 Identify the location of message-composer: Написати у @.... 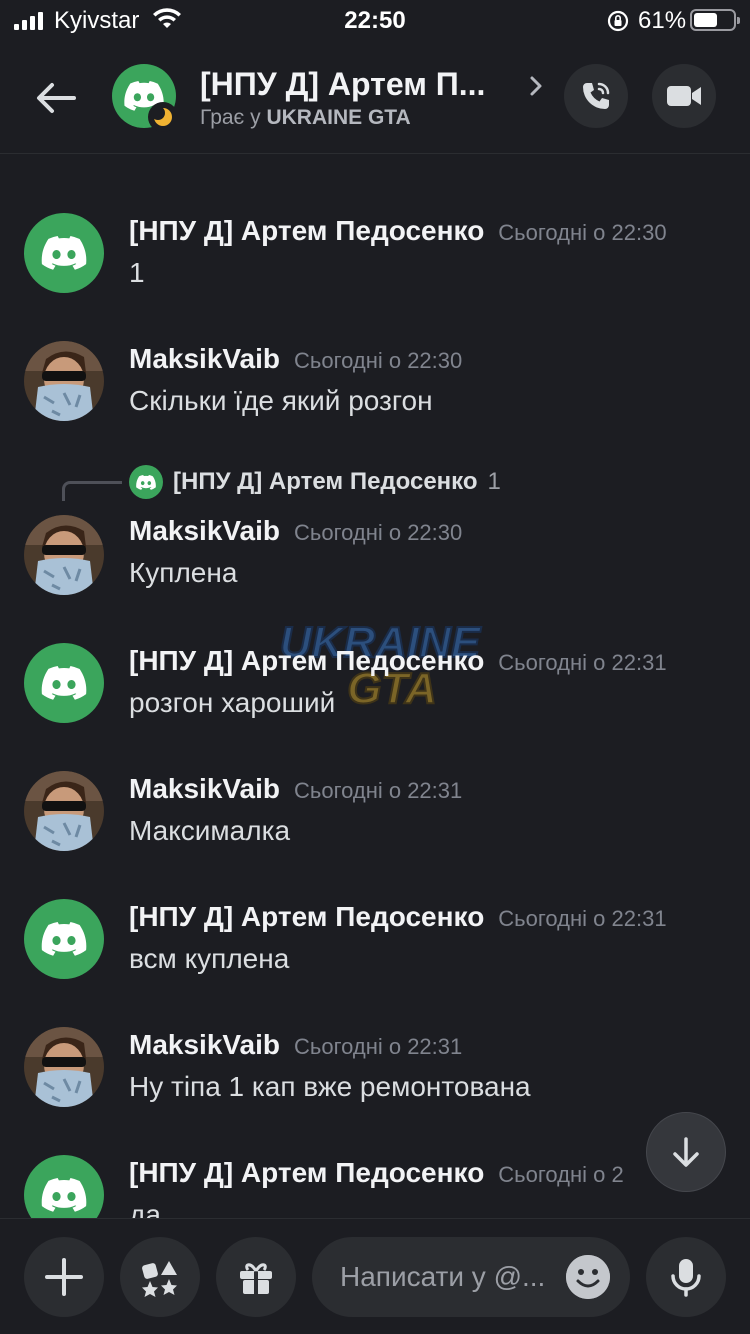
(375, 1276).